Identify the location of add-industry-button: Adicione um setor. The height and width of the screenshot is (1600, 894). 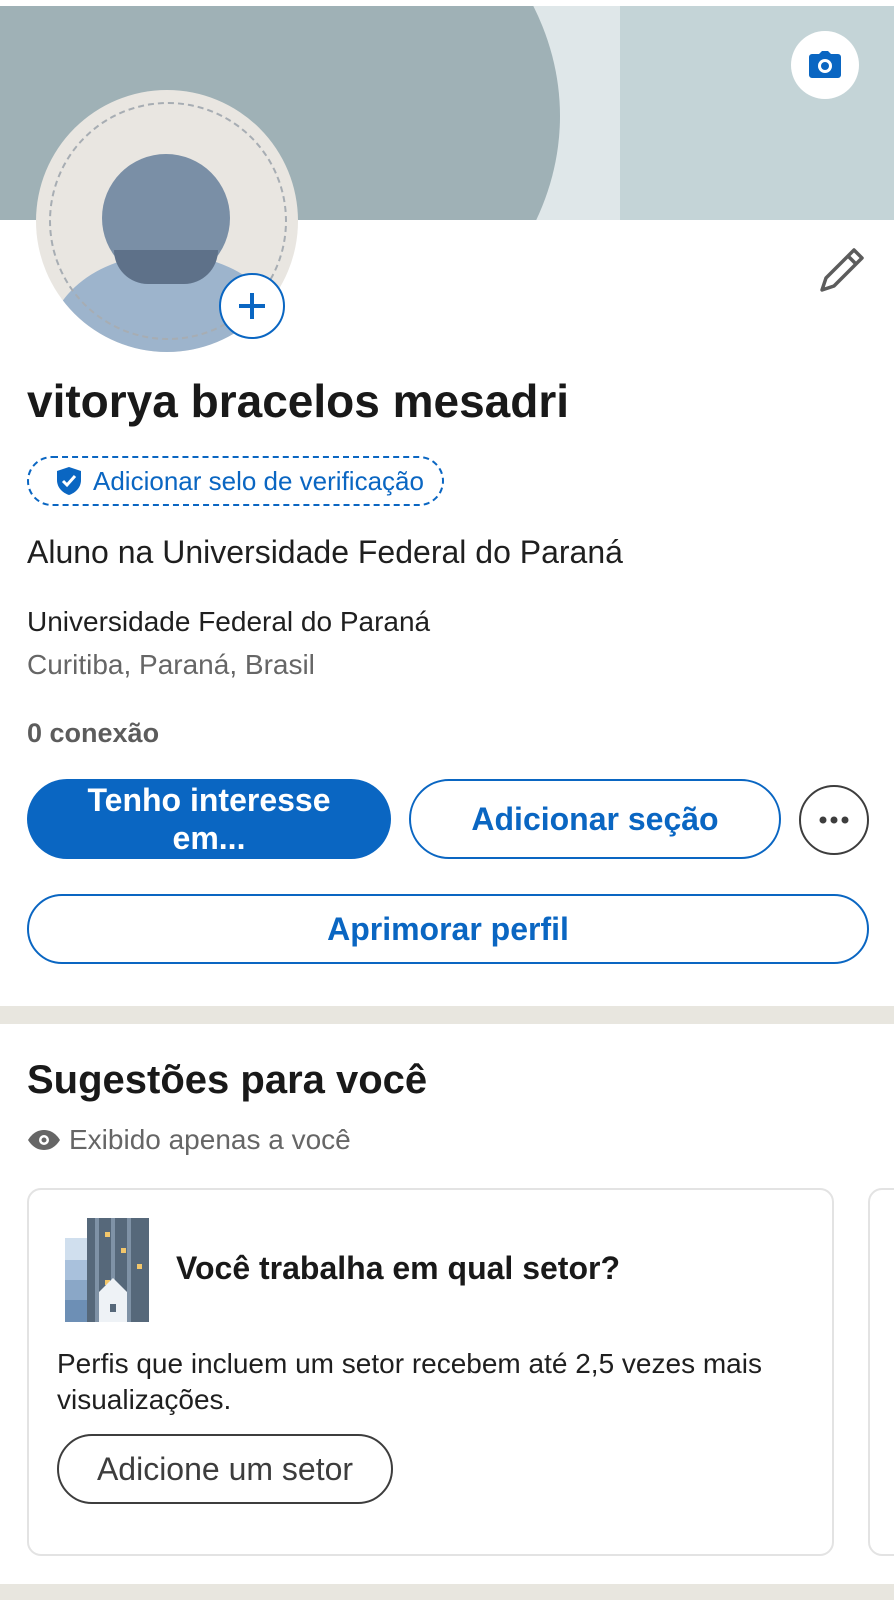
(225, 1469).